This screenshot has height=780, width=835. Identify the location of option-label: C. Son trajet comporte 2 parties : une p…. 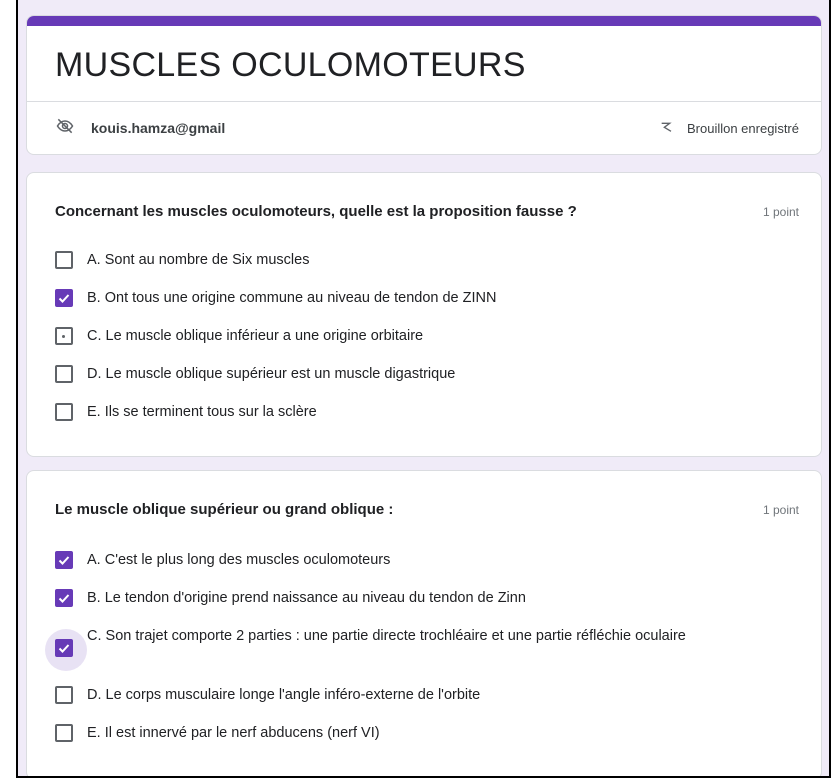
(386, 636).